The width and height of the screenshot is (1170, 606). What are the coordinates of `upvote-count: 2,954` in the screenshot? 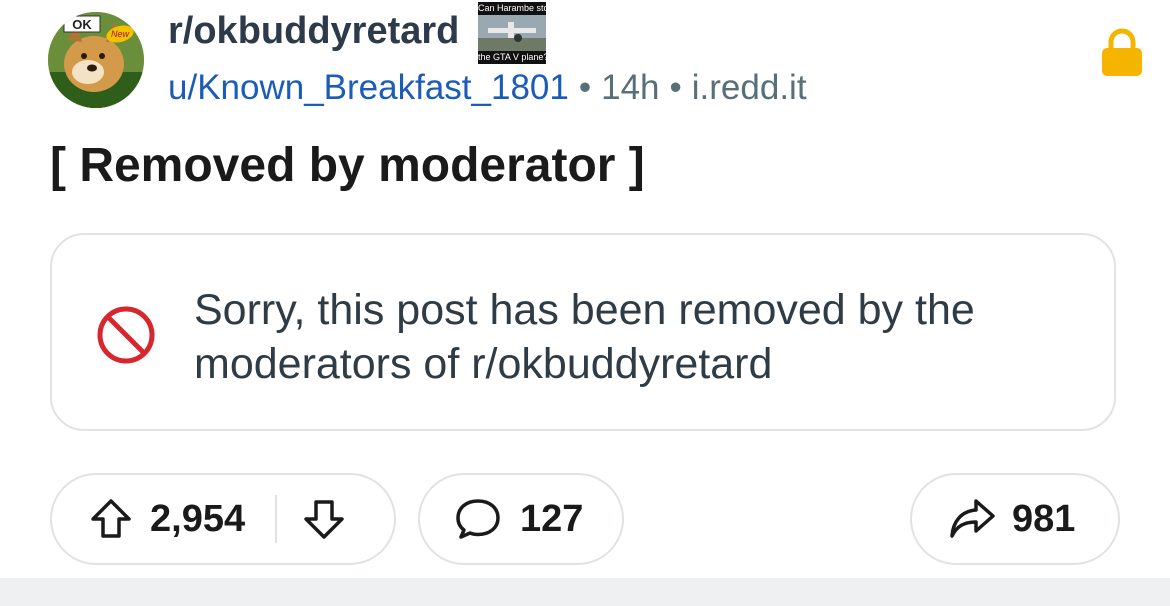 It's located at (198, 518).